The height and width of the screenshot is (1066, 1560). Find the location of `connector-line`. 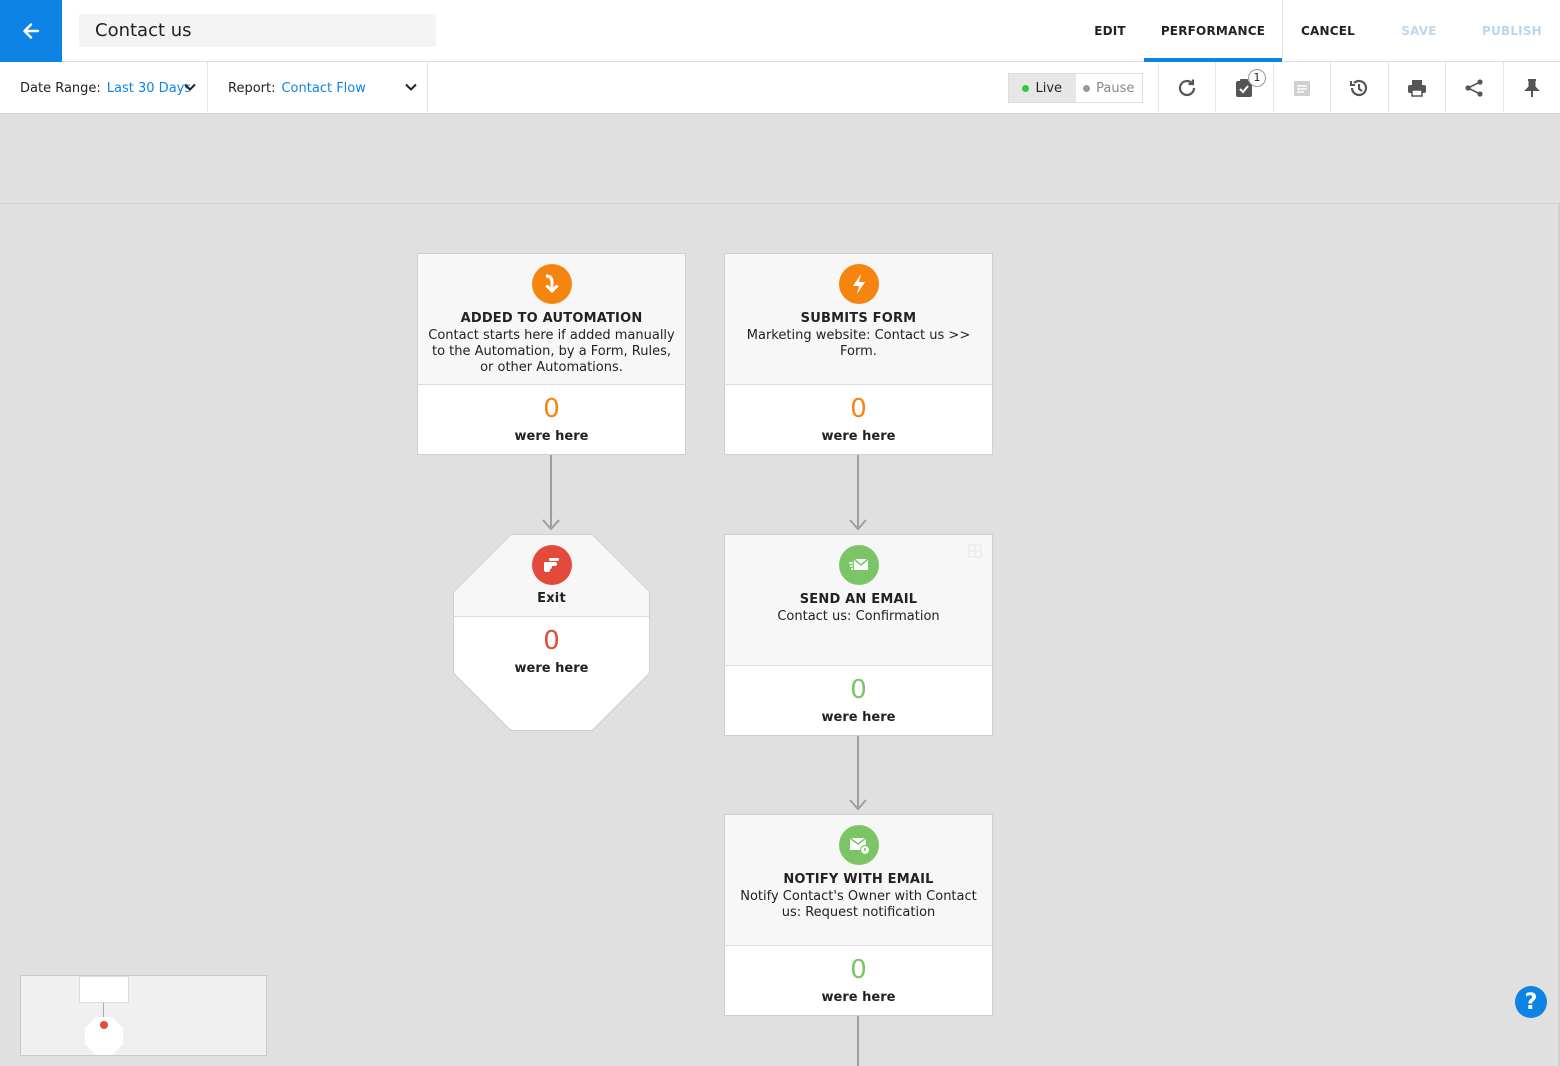

connector-line is located at coordinates (858, 1040).